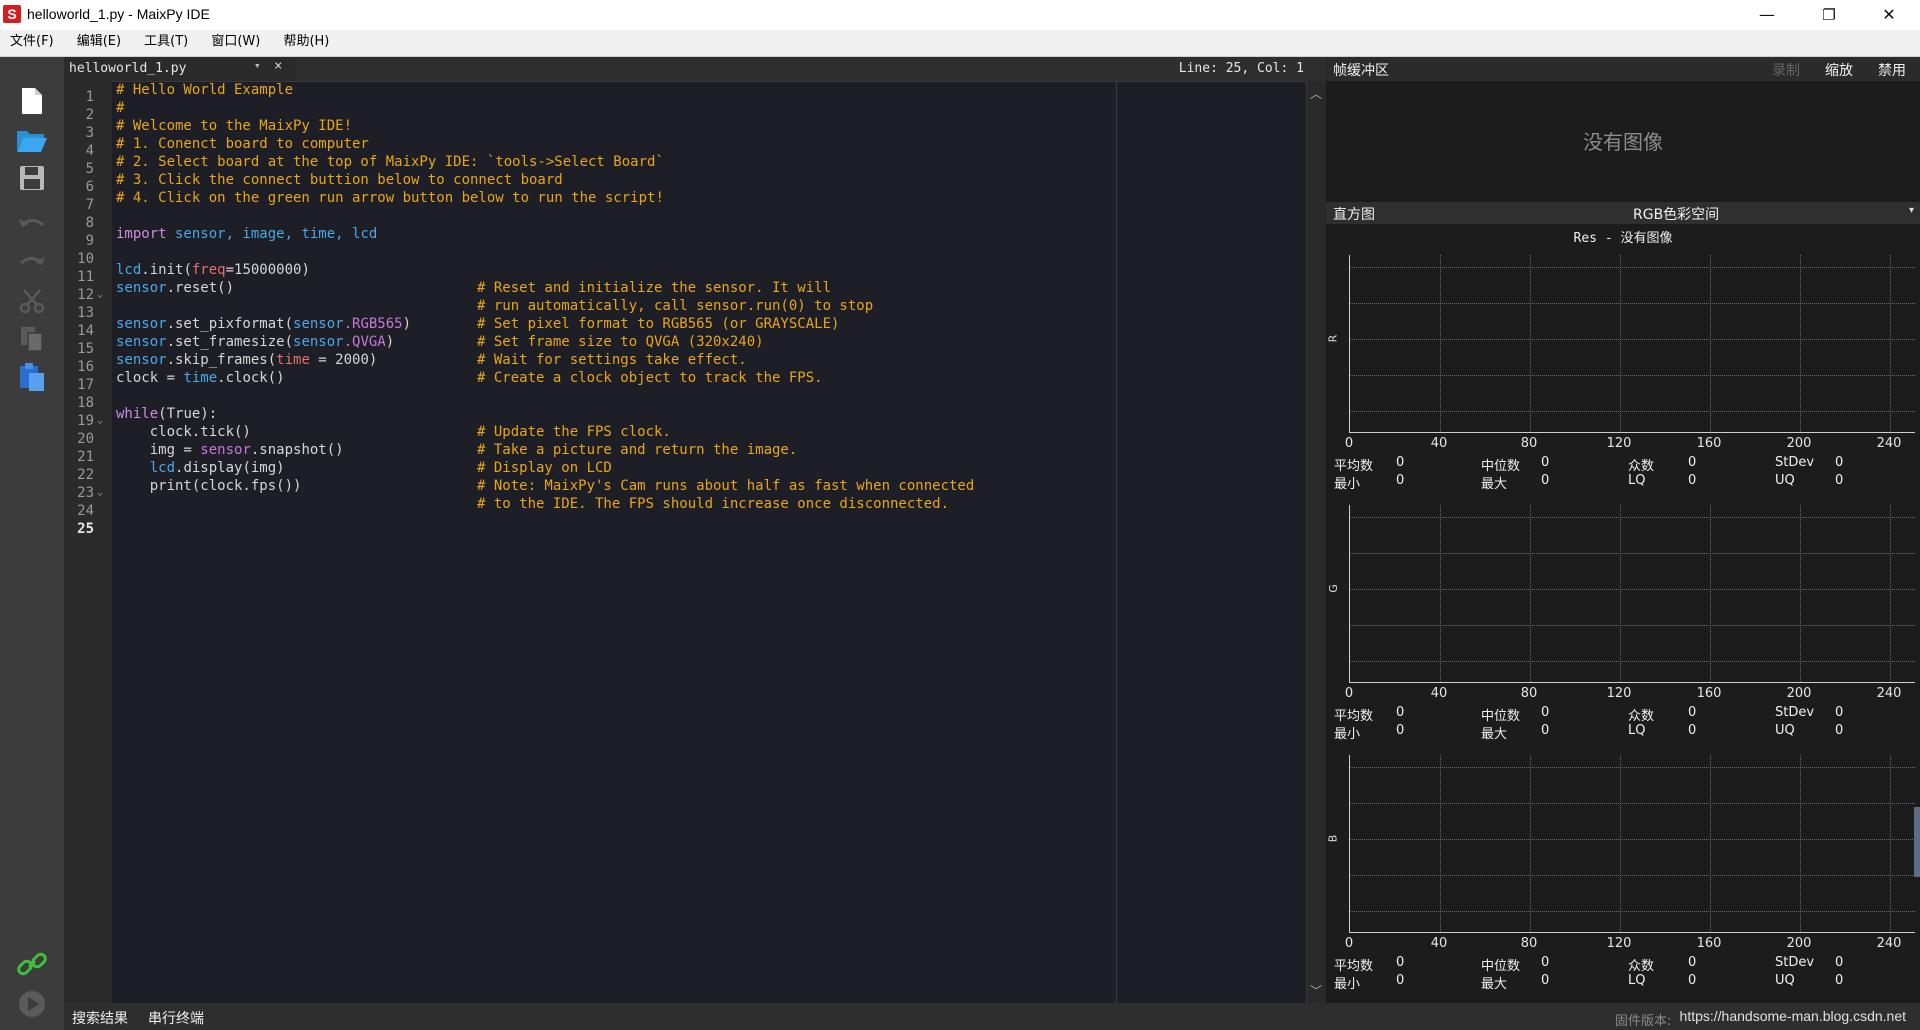 Image resolution: width=1920 pixels, height=1030 pixels. What do you see at coordinates (1692, 962) in the screenshot?
I see `stat-value-mode: 0` at bounding box center [1692, 962].